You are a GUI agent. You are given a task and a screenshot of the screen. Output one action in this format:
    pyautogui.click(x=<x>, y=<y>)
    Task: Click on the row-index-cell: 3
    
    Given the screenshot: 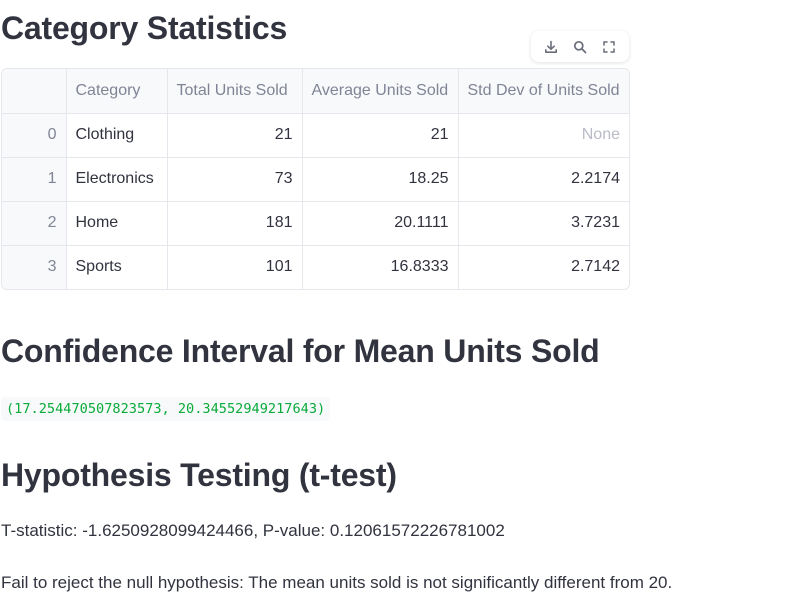 What is the action you would take?
    pyautogui.click(x=34, y=267)
    